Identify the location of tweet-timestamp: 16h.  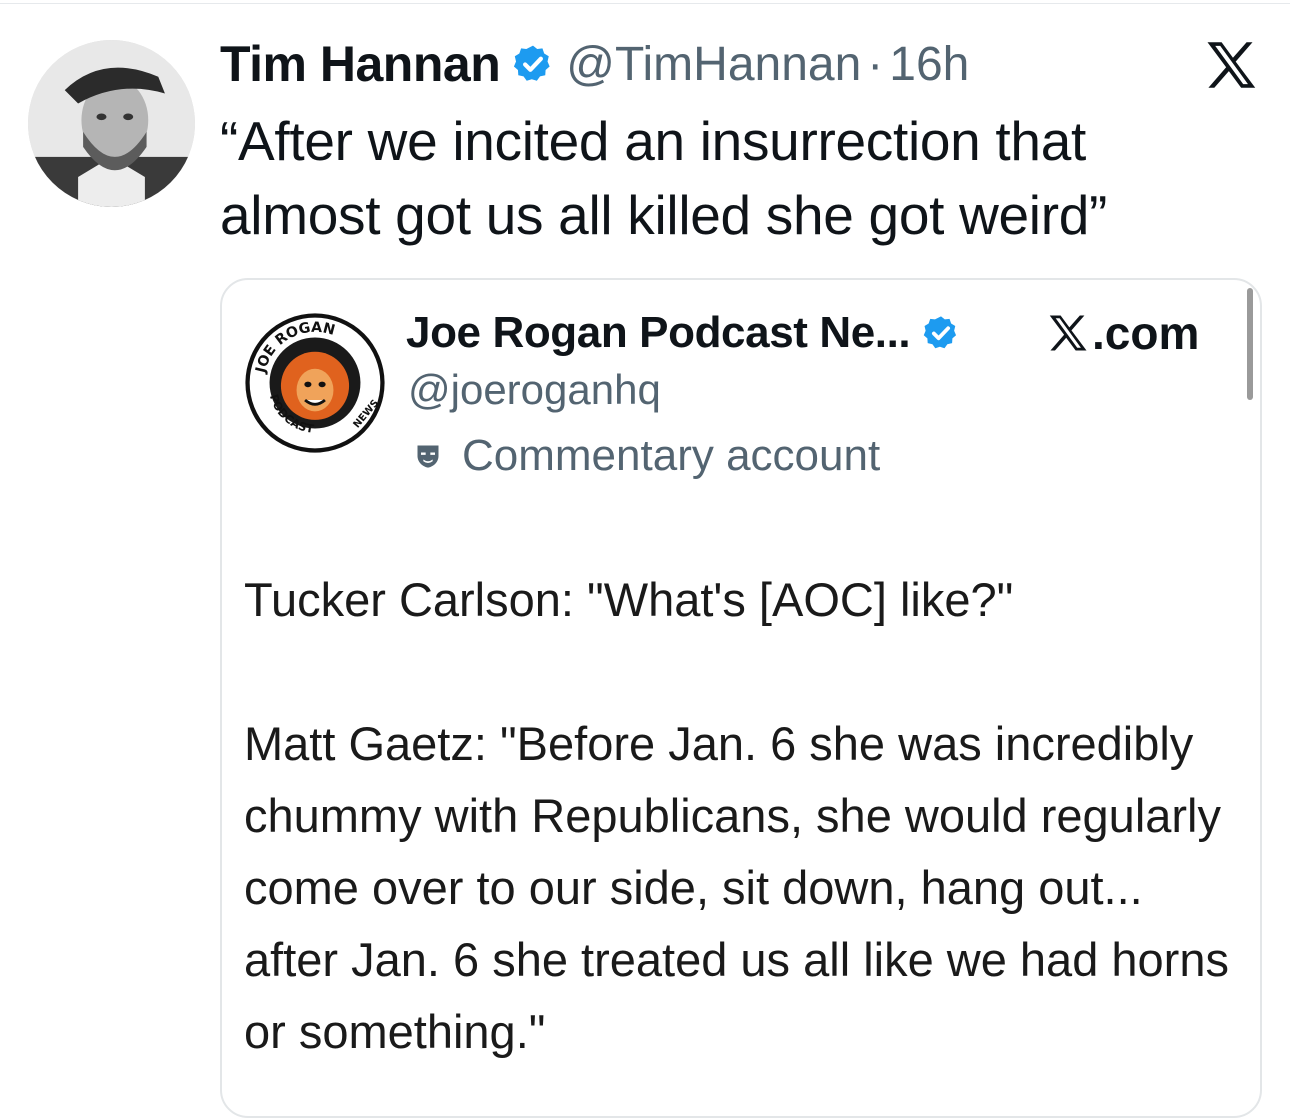
(929, 64).